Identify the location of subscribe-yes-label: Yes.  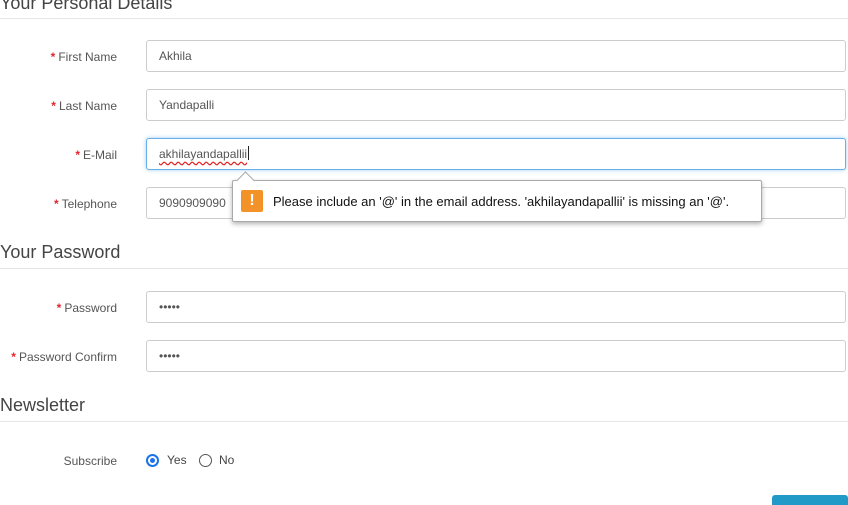
(177, 460).